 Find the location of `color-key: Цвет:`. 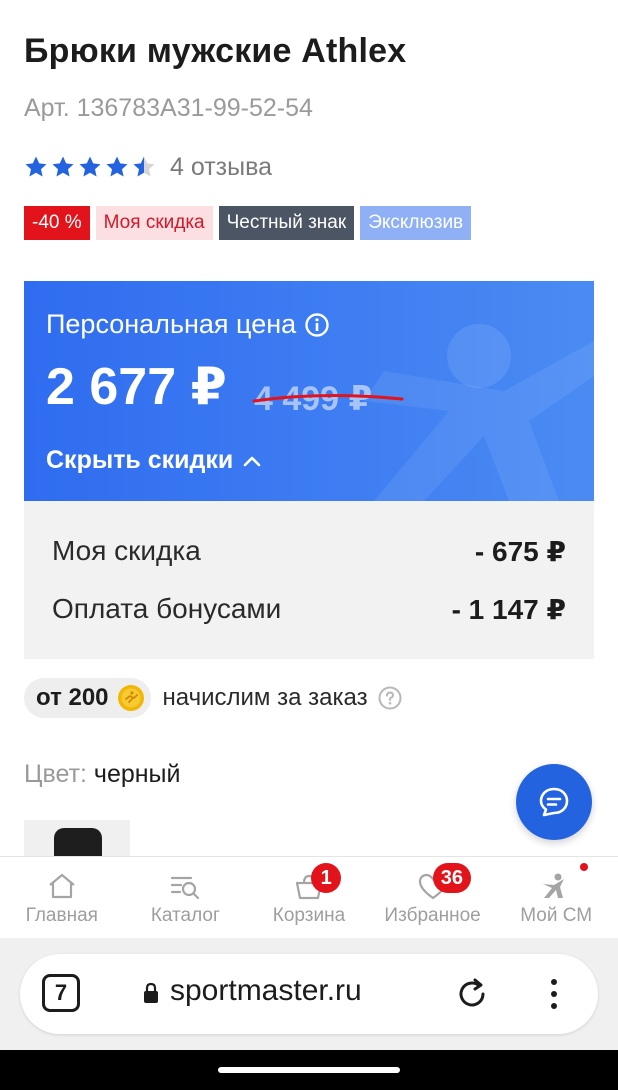

color-key: Цвет: is located at coordinates (55, 774).